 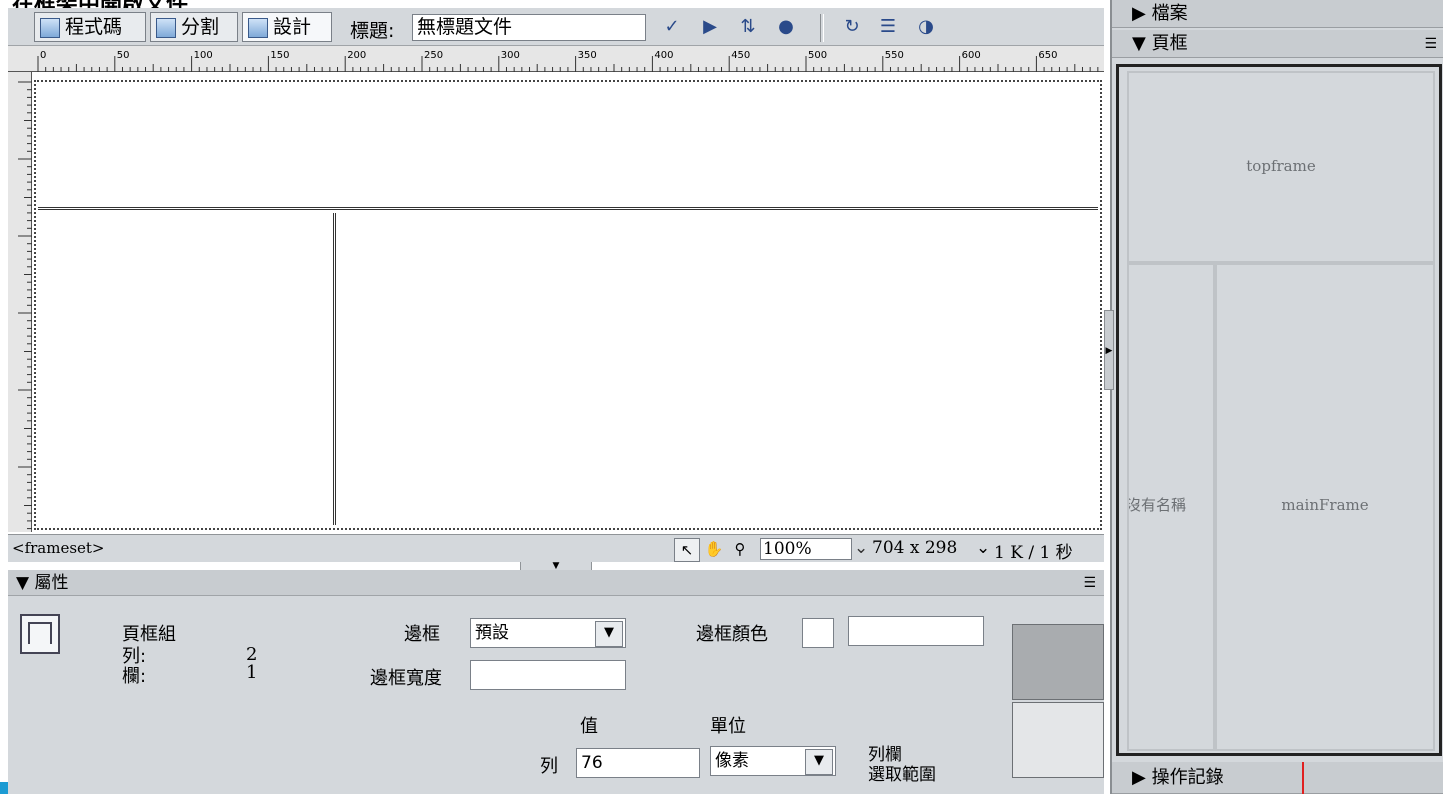 What do you see at coordinates (134, 676) in the screenshot?
I see `cols-label: 欄:` at bounding box center [134, 676].